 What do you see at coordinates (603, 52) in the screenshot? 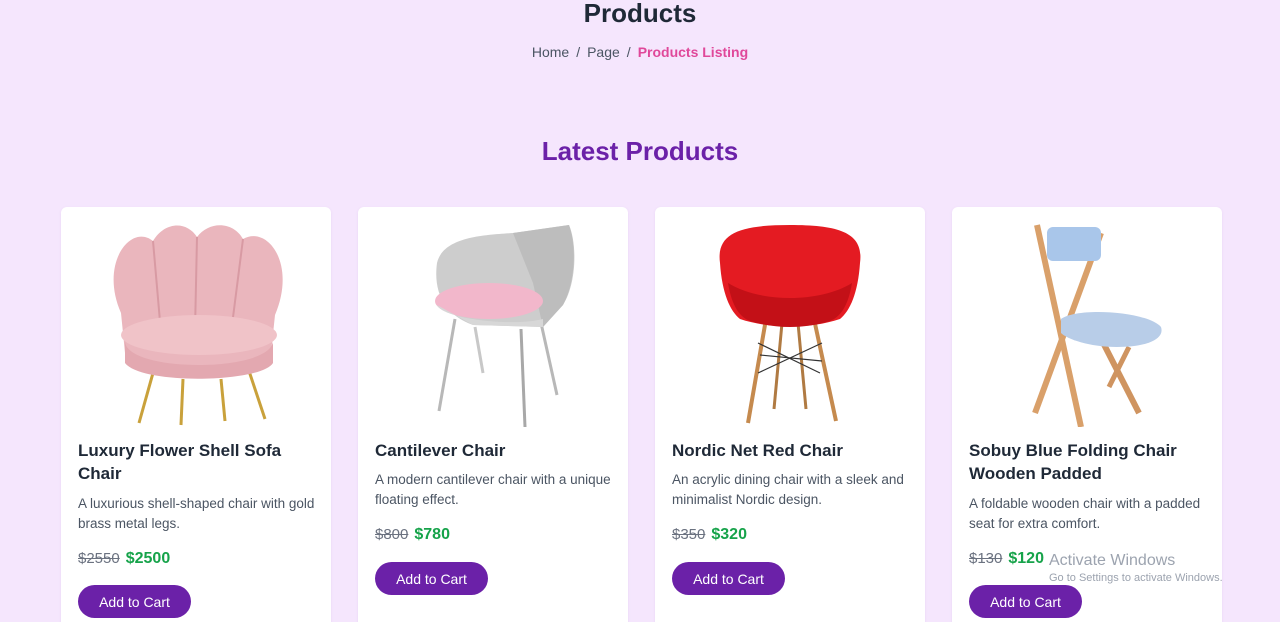
I see `breadcrumb-page-link: Page` at bounding box center [603, 52].